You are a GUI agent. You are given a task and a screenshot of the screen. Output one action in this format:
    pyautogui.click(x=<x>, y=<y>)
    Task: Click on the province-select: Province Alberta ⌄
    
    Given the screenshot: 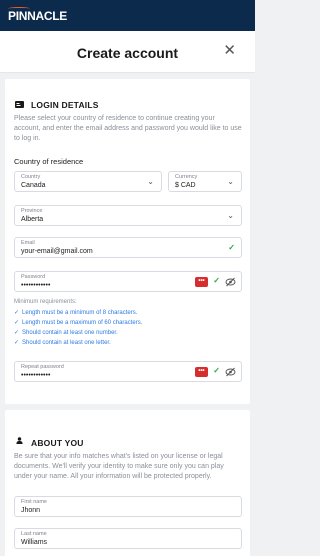 What is the action you would take?
    pyautogui.click(x=128, y=215)
    